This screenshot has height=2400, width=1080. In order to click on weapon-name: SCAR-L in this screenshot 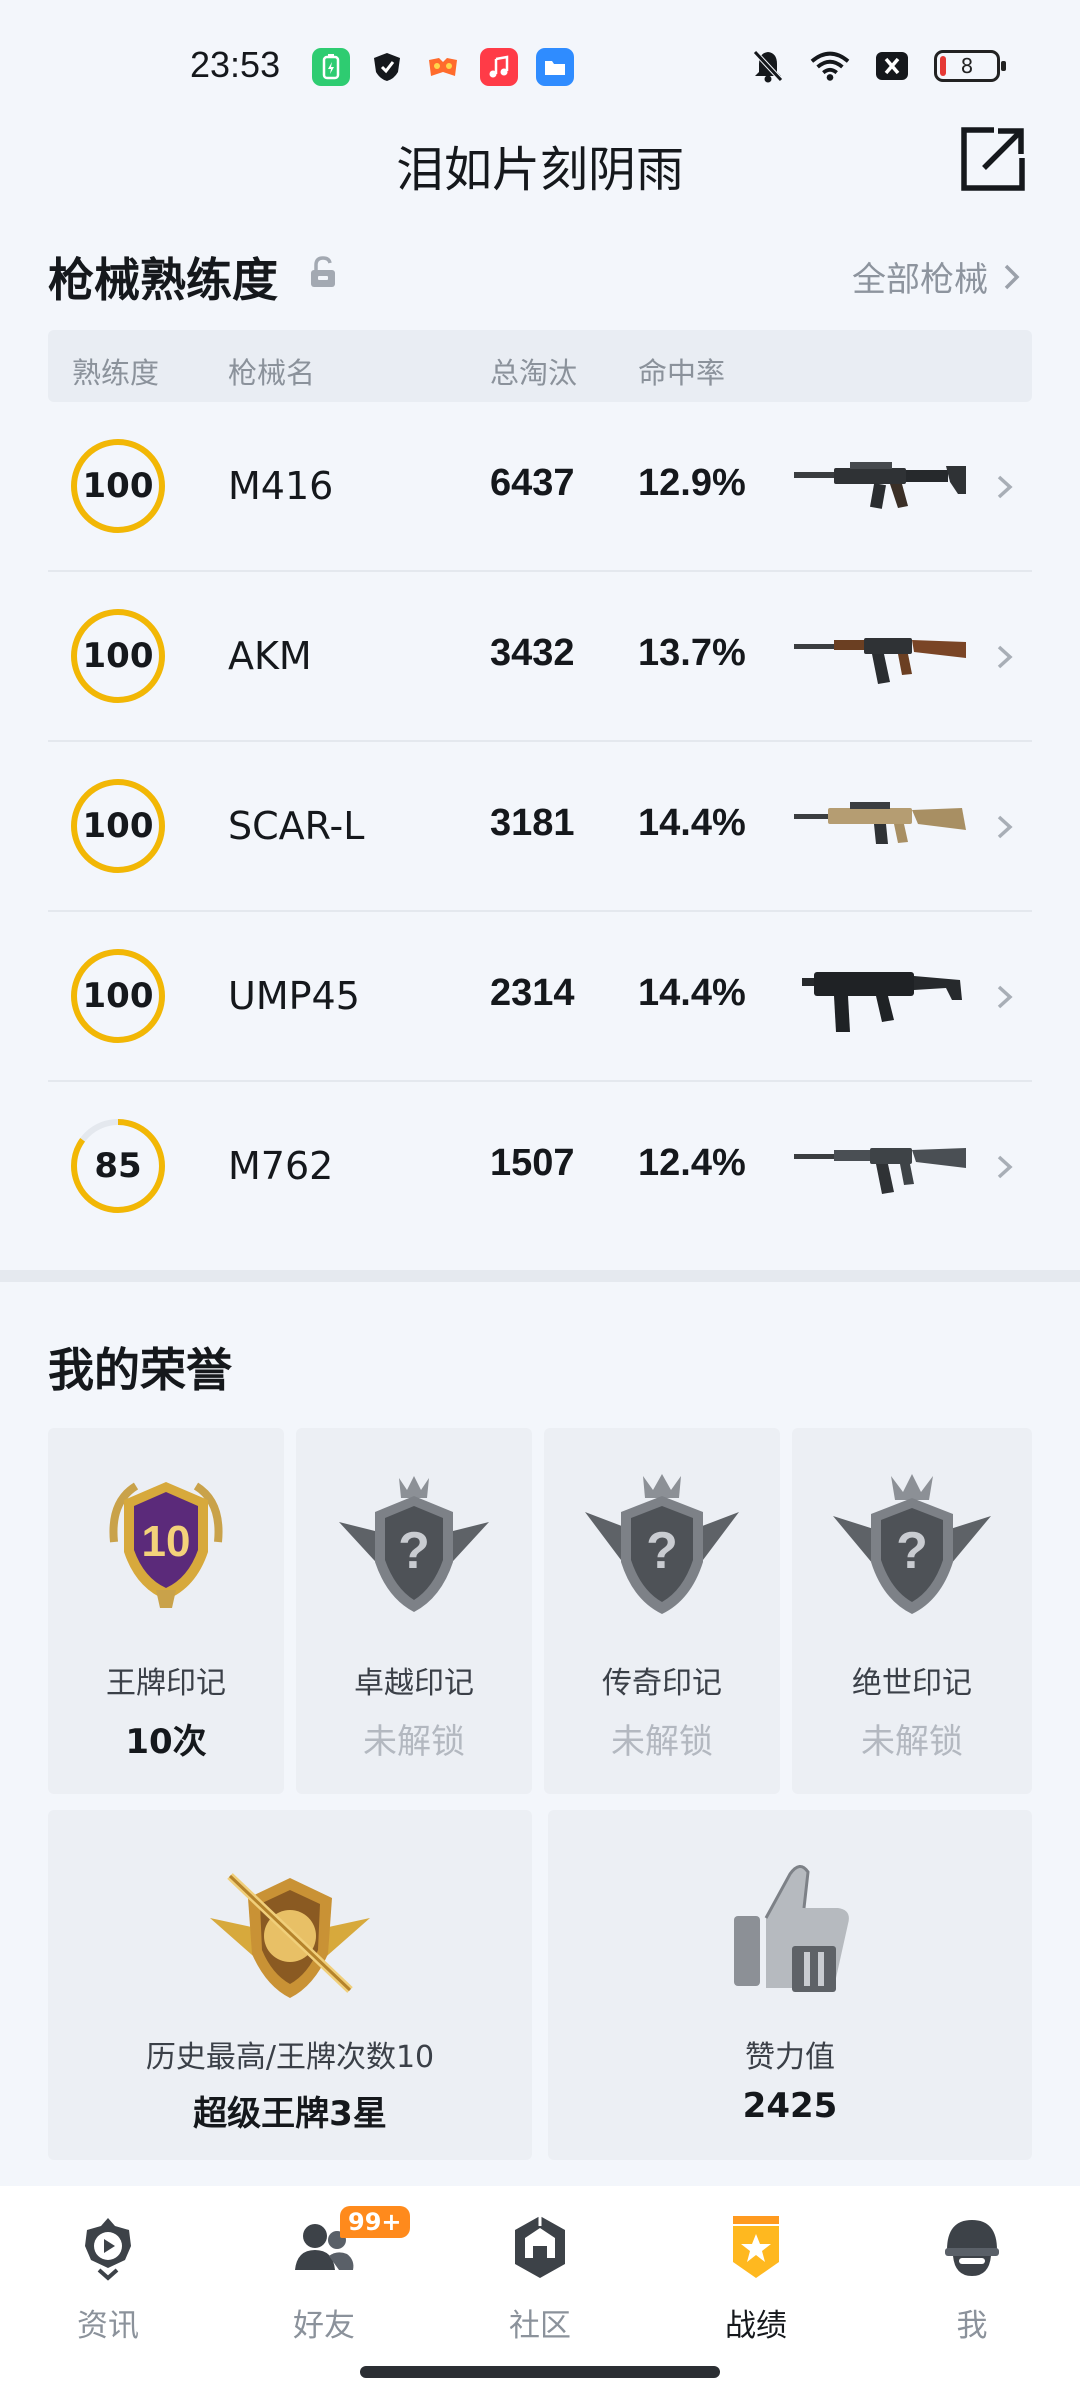, I will do `click(296, 826)`.